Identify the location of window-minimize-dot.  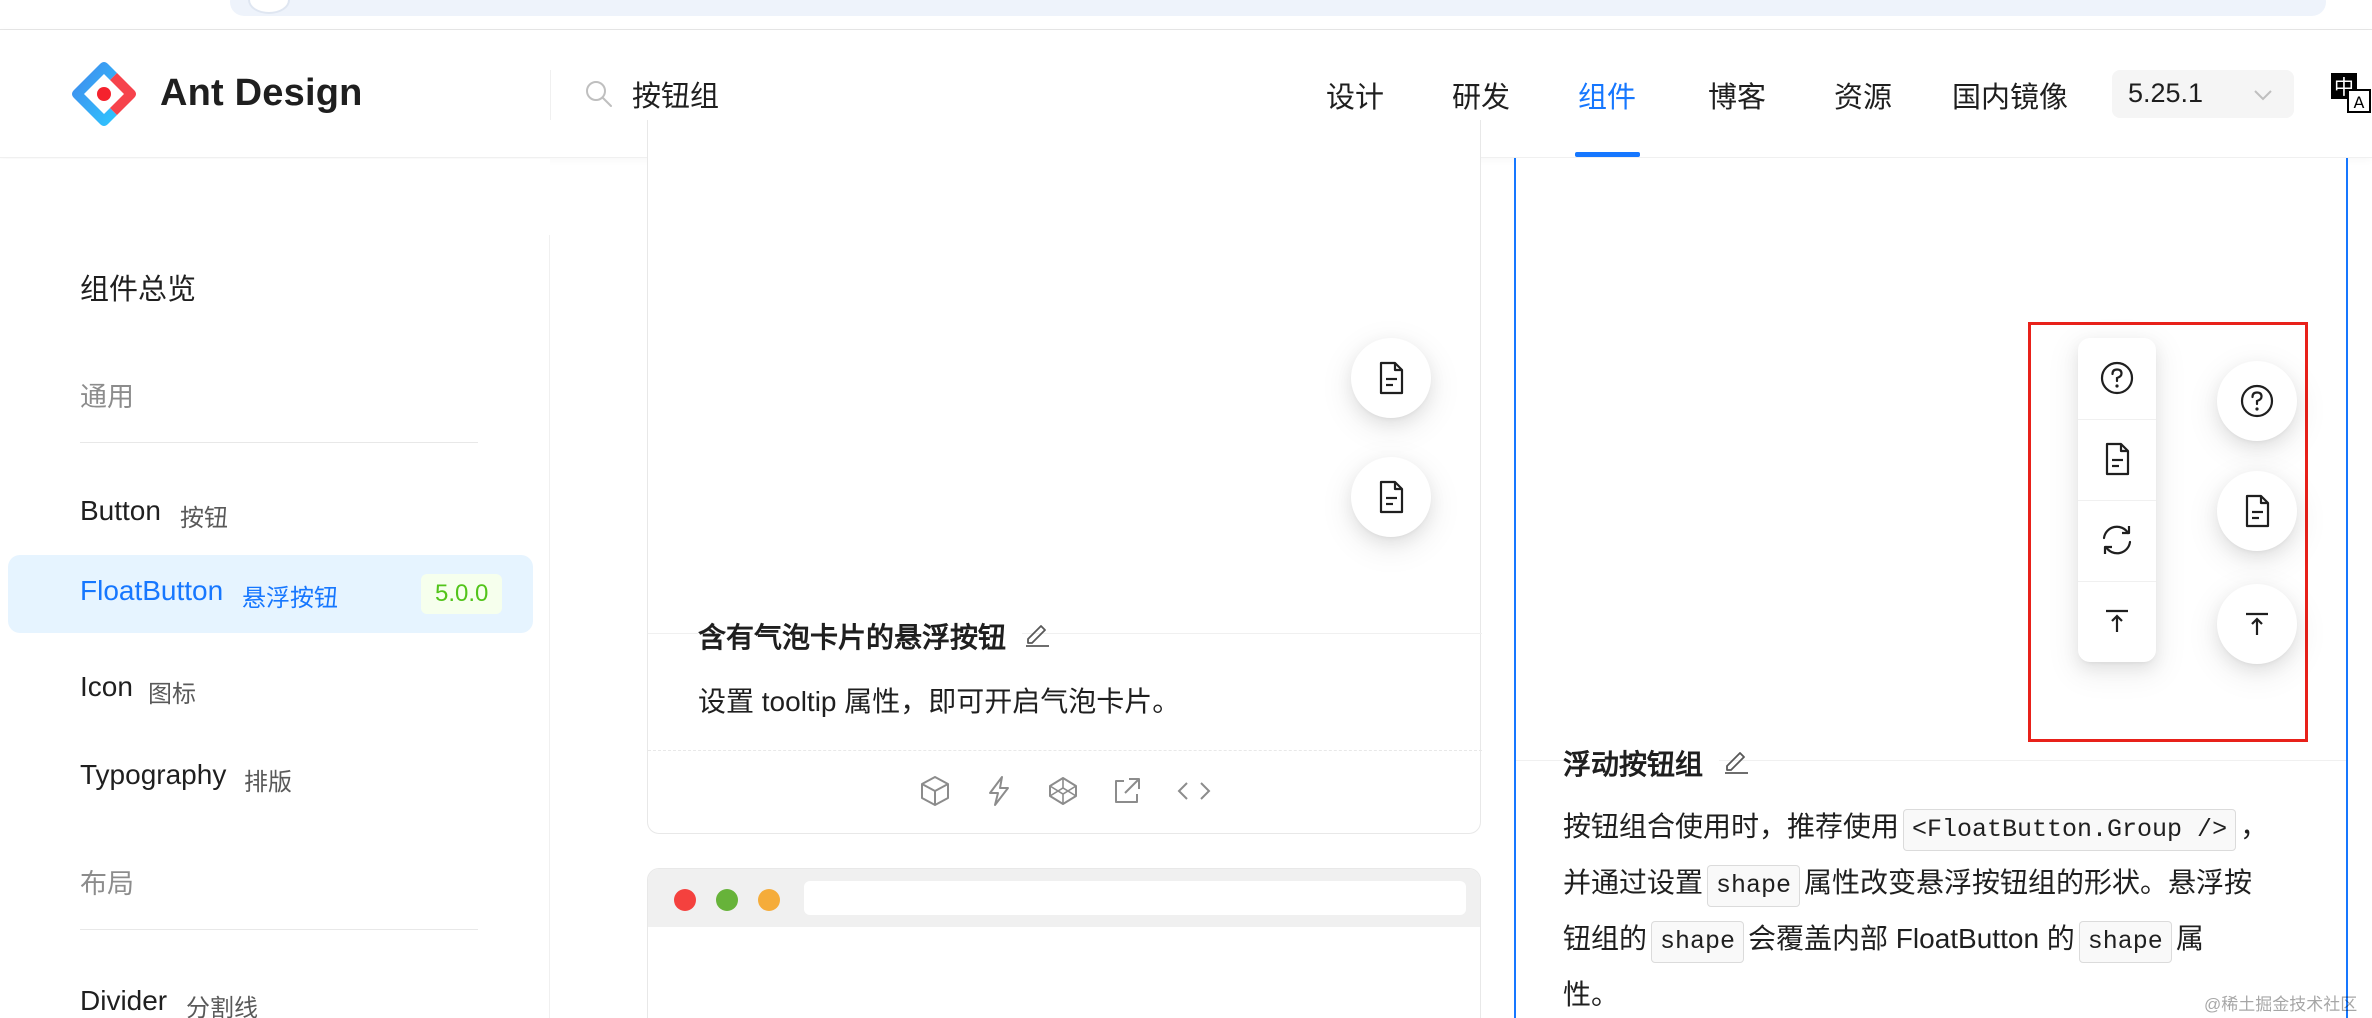
(769, 900).